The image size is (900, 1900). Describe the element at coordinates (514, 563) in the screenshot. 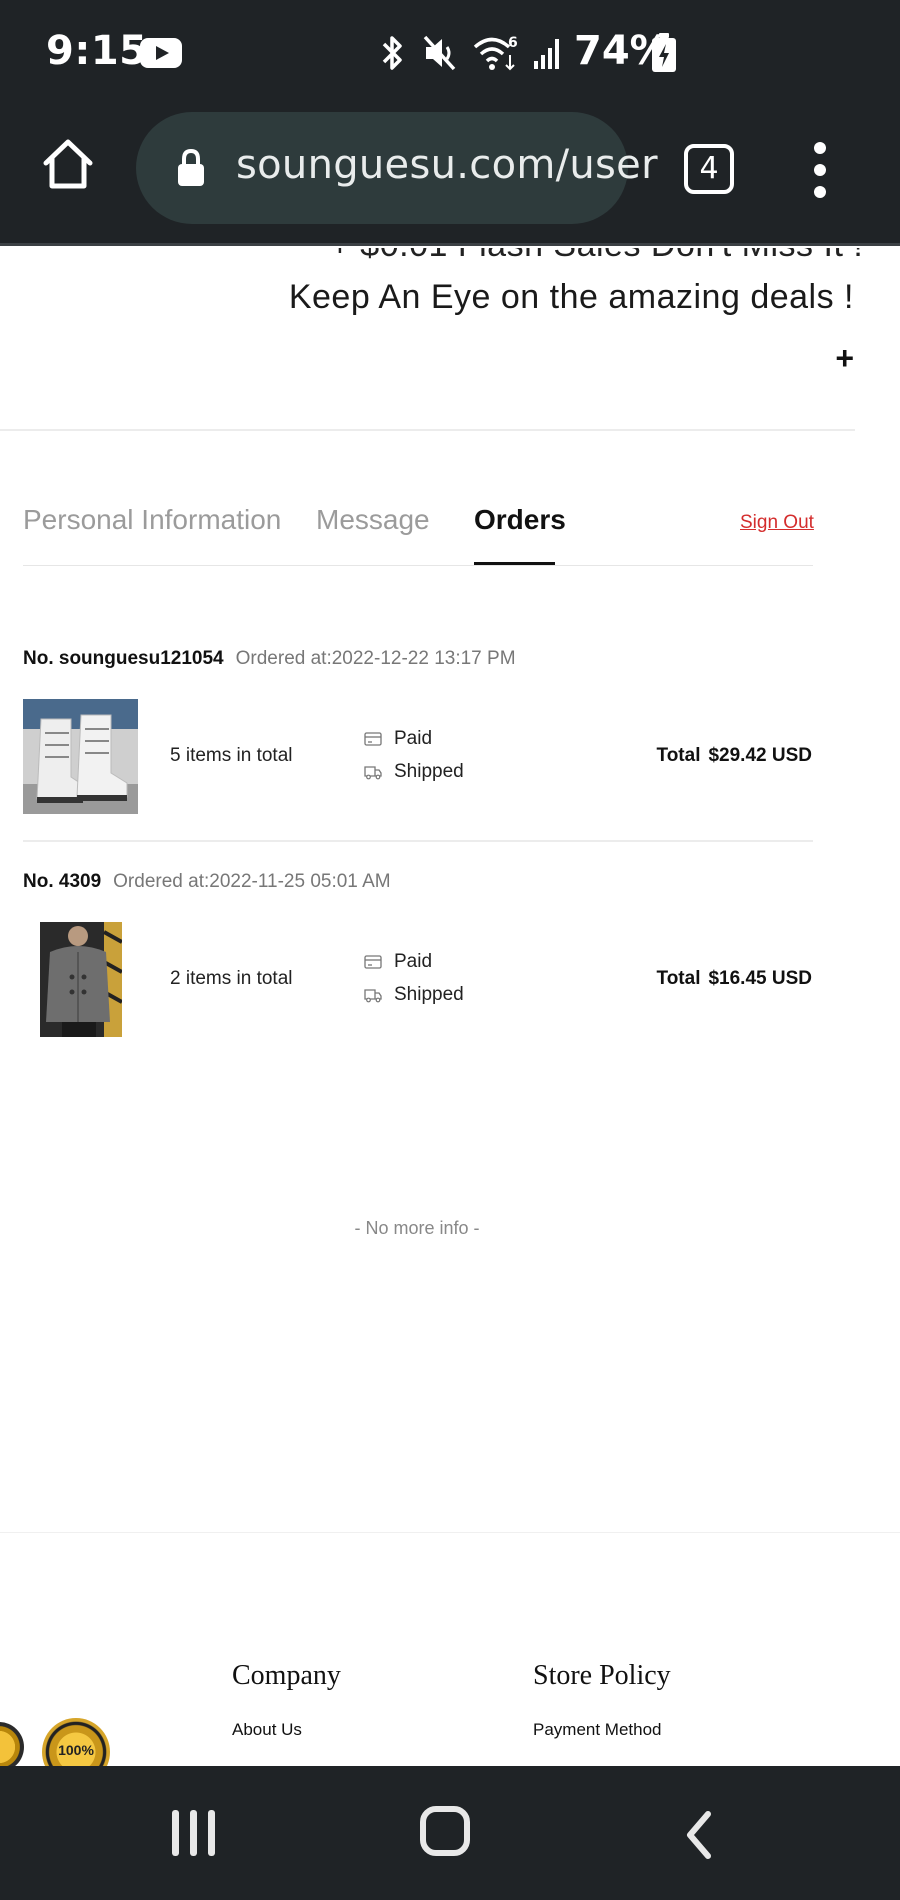

I see `active-tab-indicator` at that location.